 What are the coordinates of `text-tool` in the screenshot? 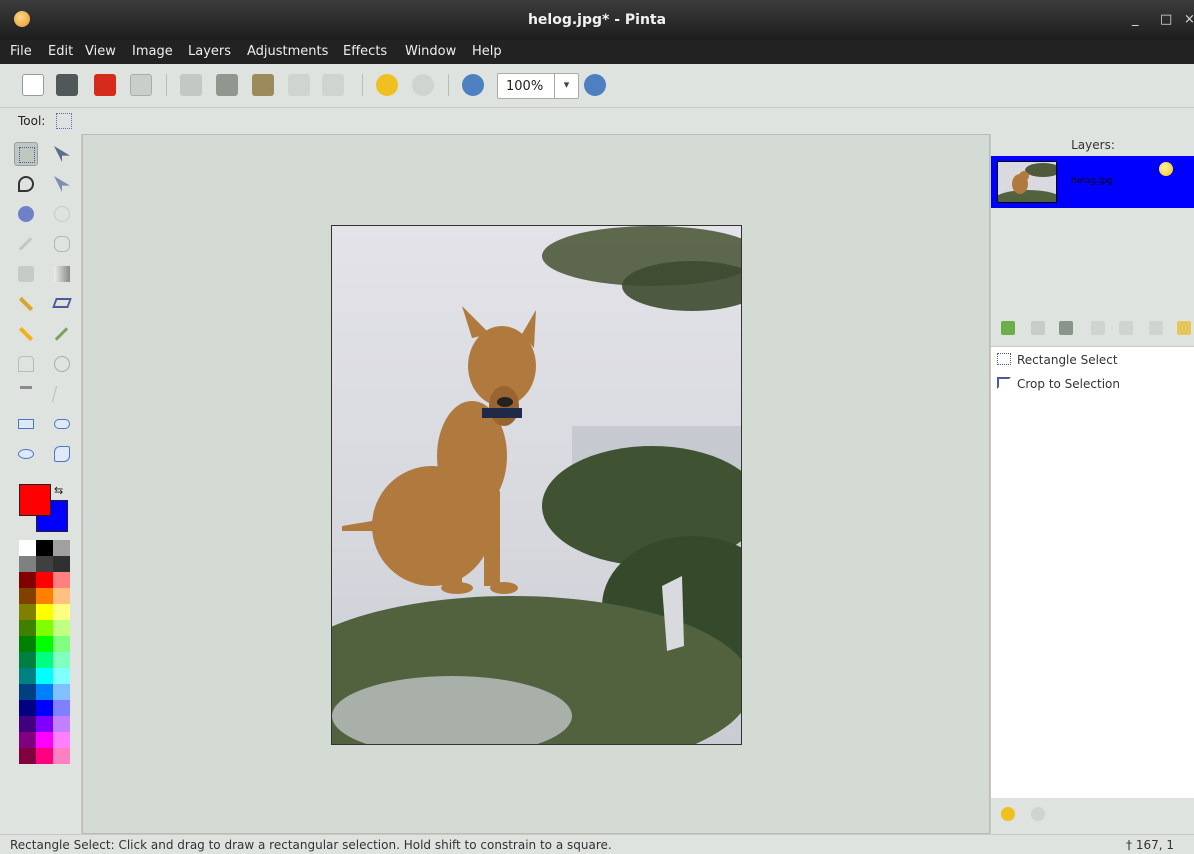 It's located at (26, 394).